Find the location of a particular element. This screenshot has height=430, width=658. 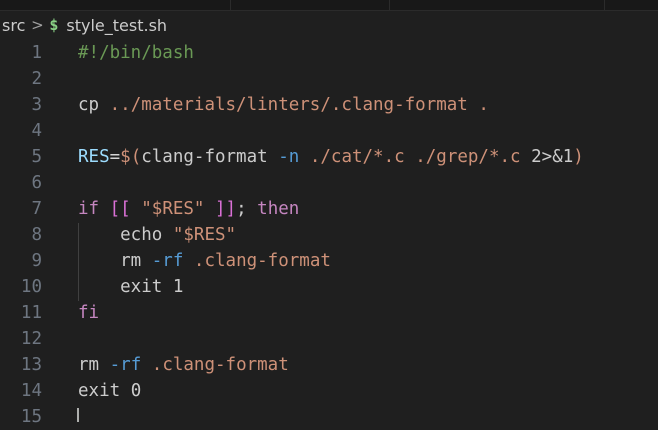

code-token: [[ is located at coordinates (120, 209).